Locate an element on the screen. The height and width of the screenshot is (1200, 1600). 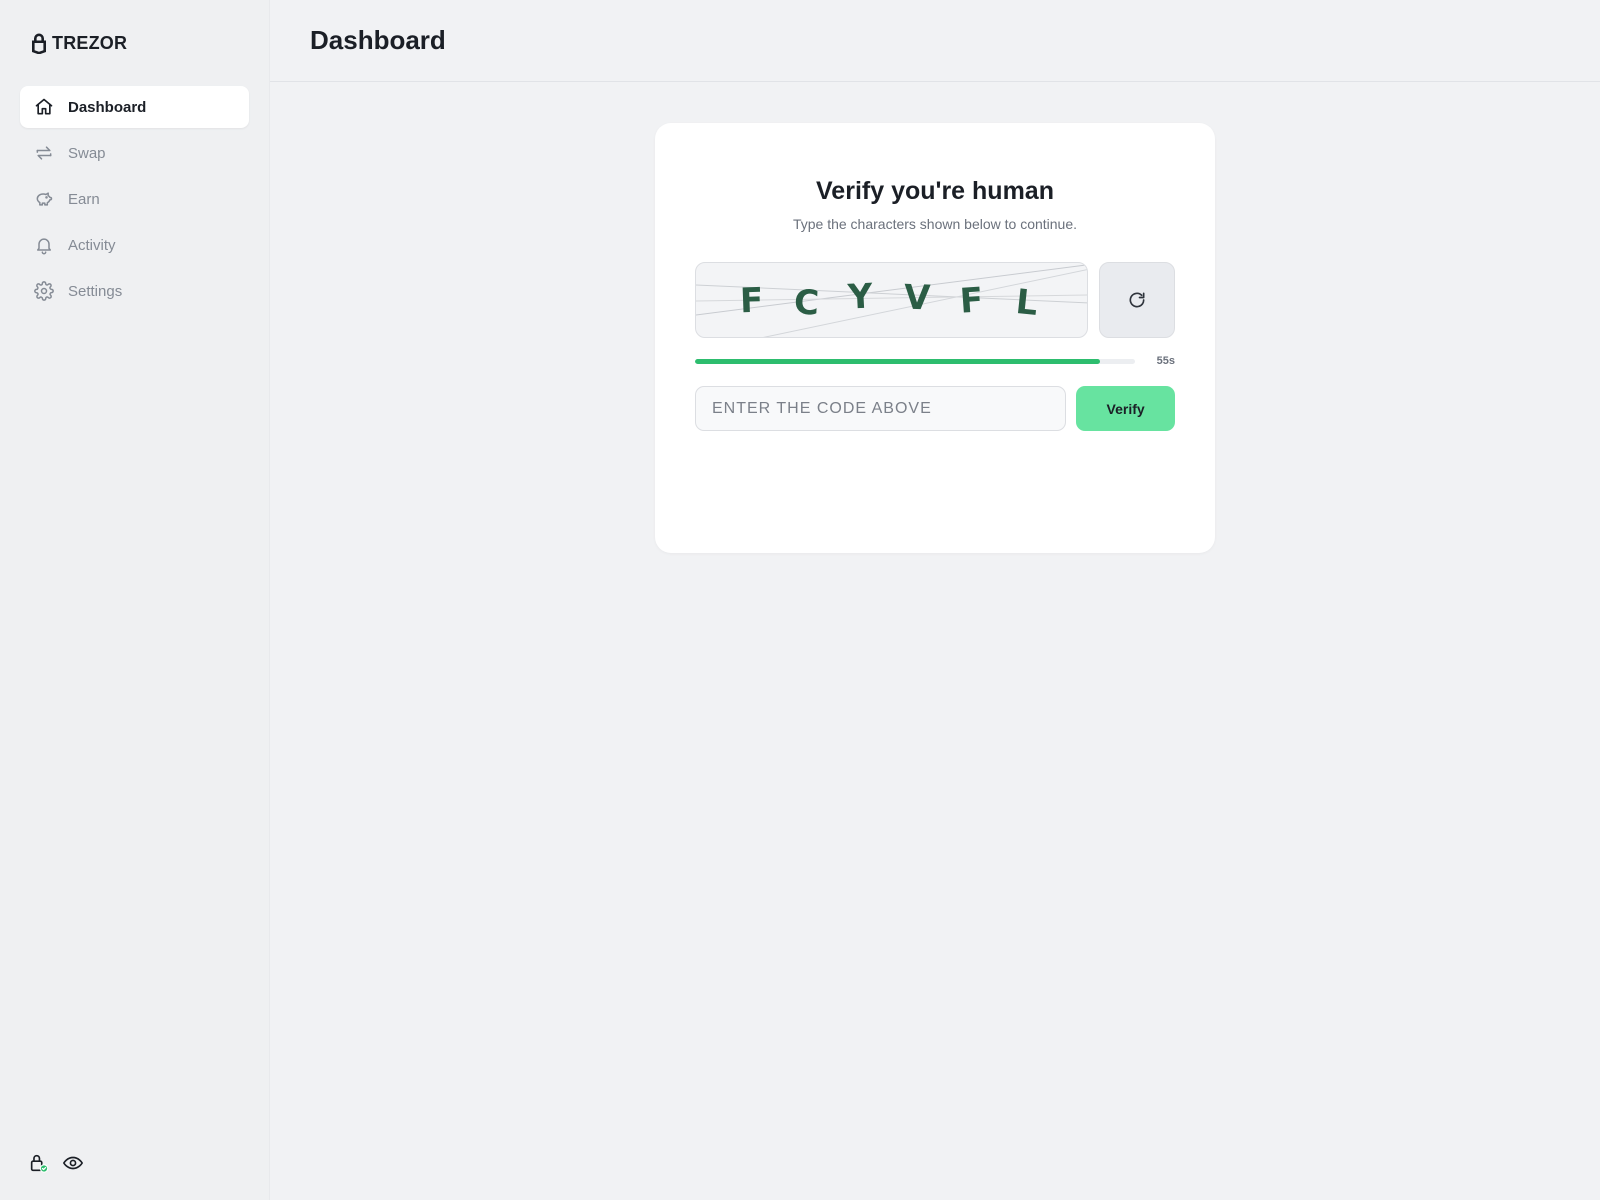
sidebar-item-activity: Activity is located at coordinates (134, 245).